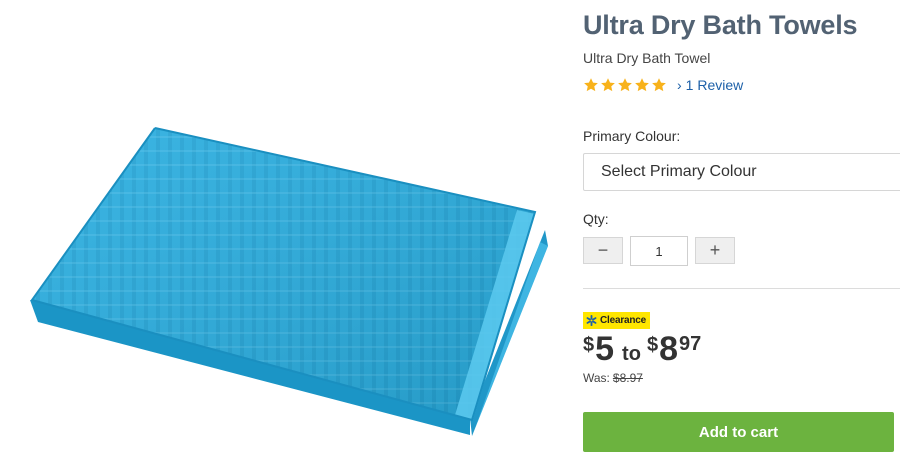  What do you see at coordinates (720, 25) in the screenshot?
I see `product-title: Ultra Dry Bath Towels` at bounding box center [720, 25].